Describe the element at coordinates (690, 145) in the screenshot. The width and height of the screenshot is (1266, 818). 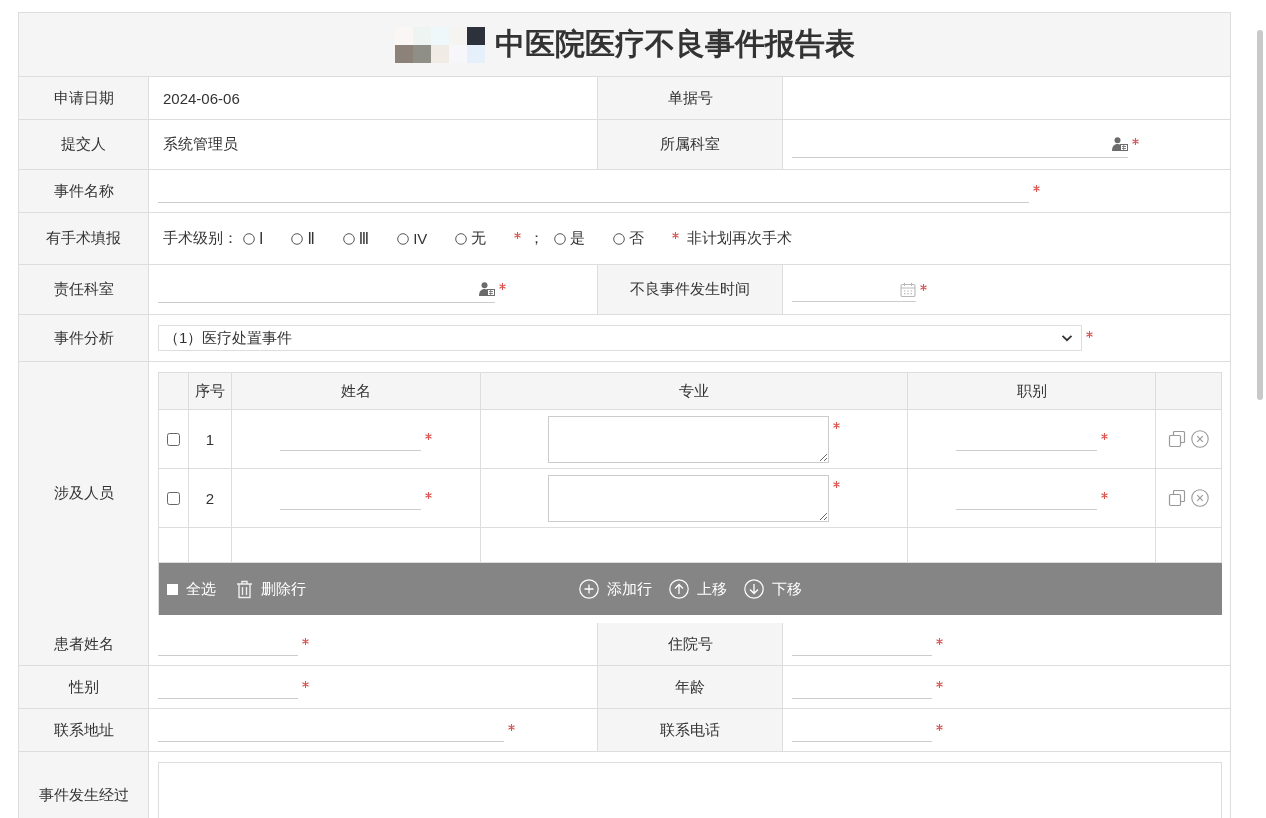
I see `label-cell: 所属科室` at that location.